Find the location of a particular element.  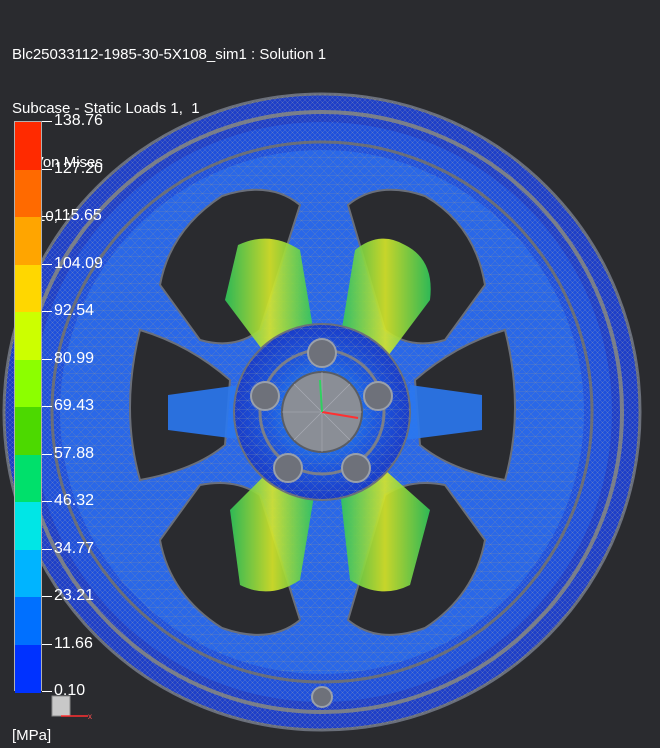

legend-label: 127.20 is located at coordinates (78, 168).